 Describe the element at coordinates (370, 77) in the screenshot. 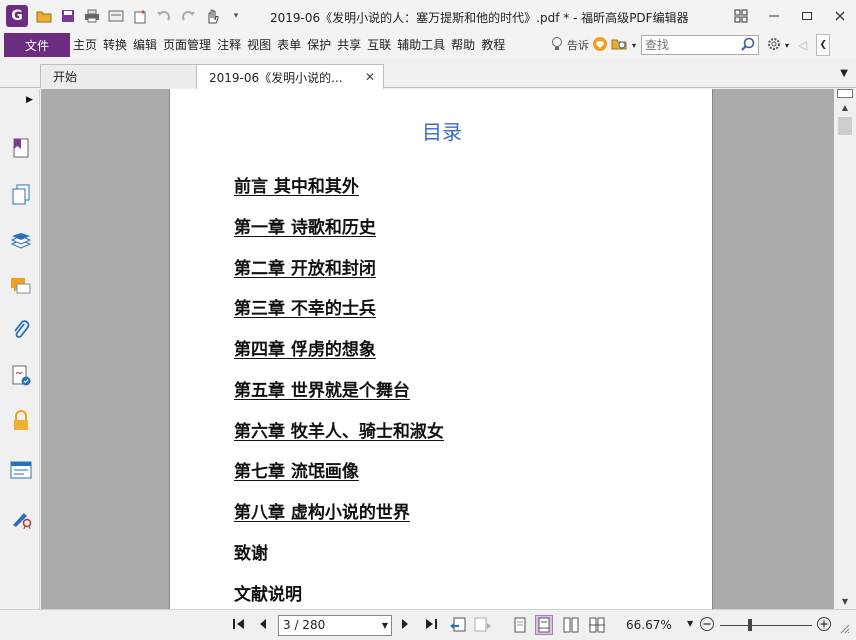

I see `close-tab-icon: ✕` at that location.